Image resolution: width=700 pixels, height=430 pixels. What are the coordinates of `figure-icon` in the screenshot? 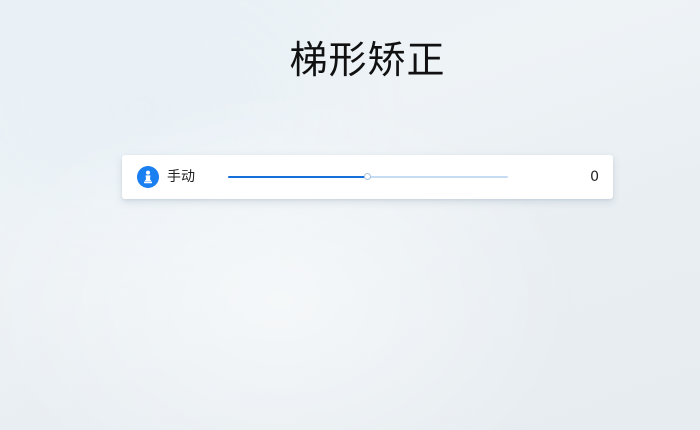 It's located at (148, 177).